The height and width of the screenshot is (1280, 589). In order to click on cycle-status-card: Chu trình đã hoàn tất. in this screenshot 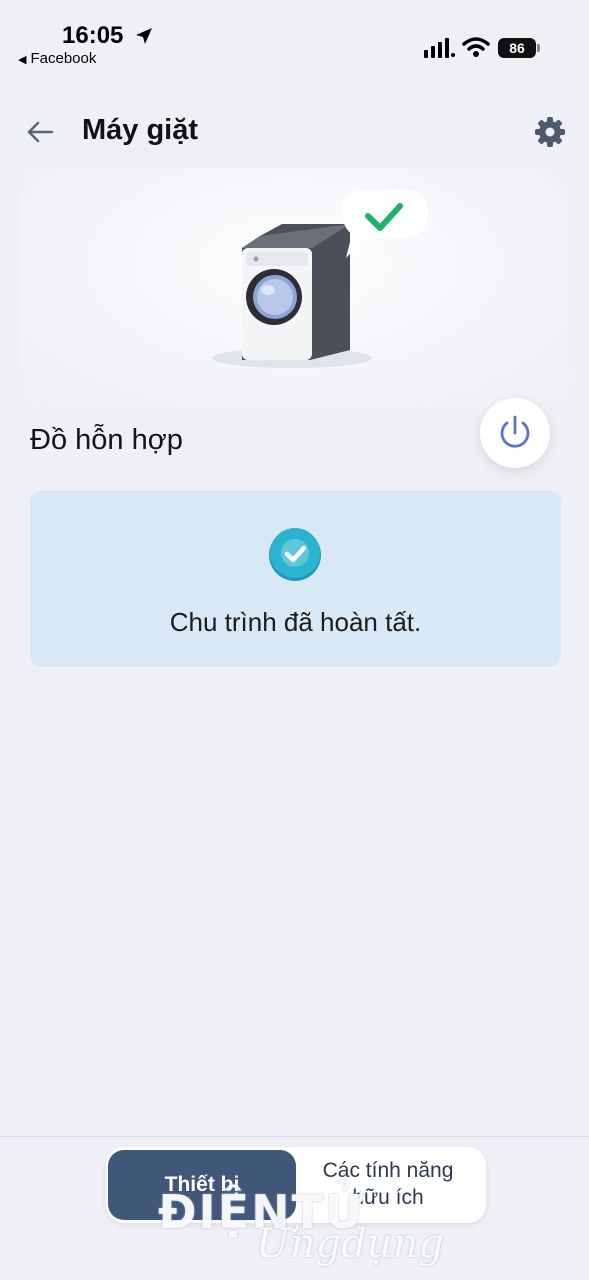, I will do `click(295, 579)`.